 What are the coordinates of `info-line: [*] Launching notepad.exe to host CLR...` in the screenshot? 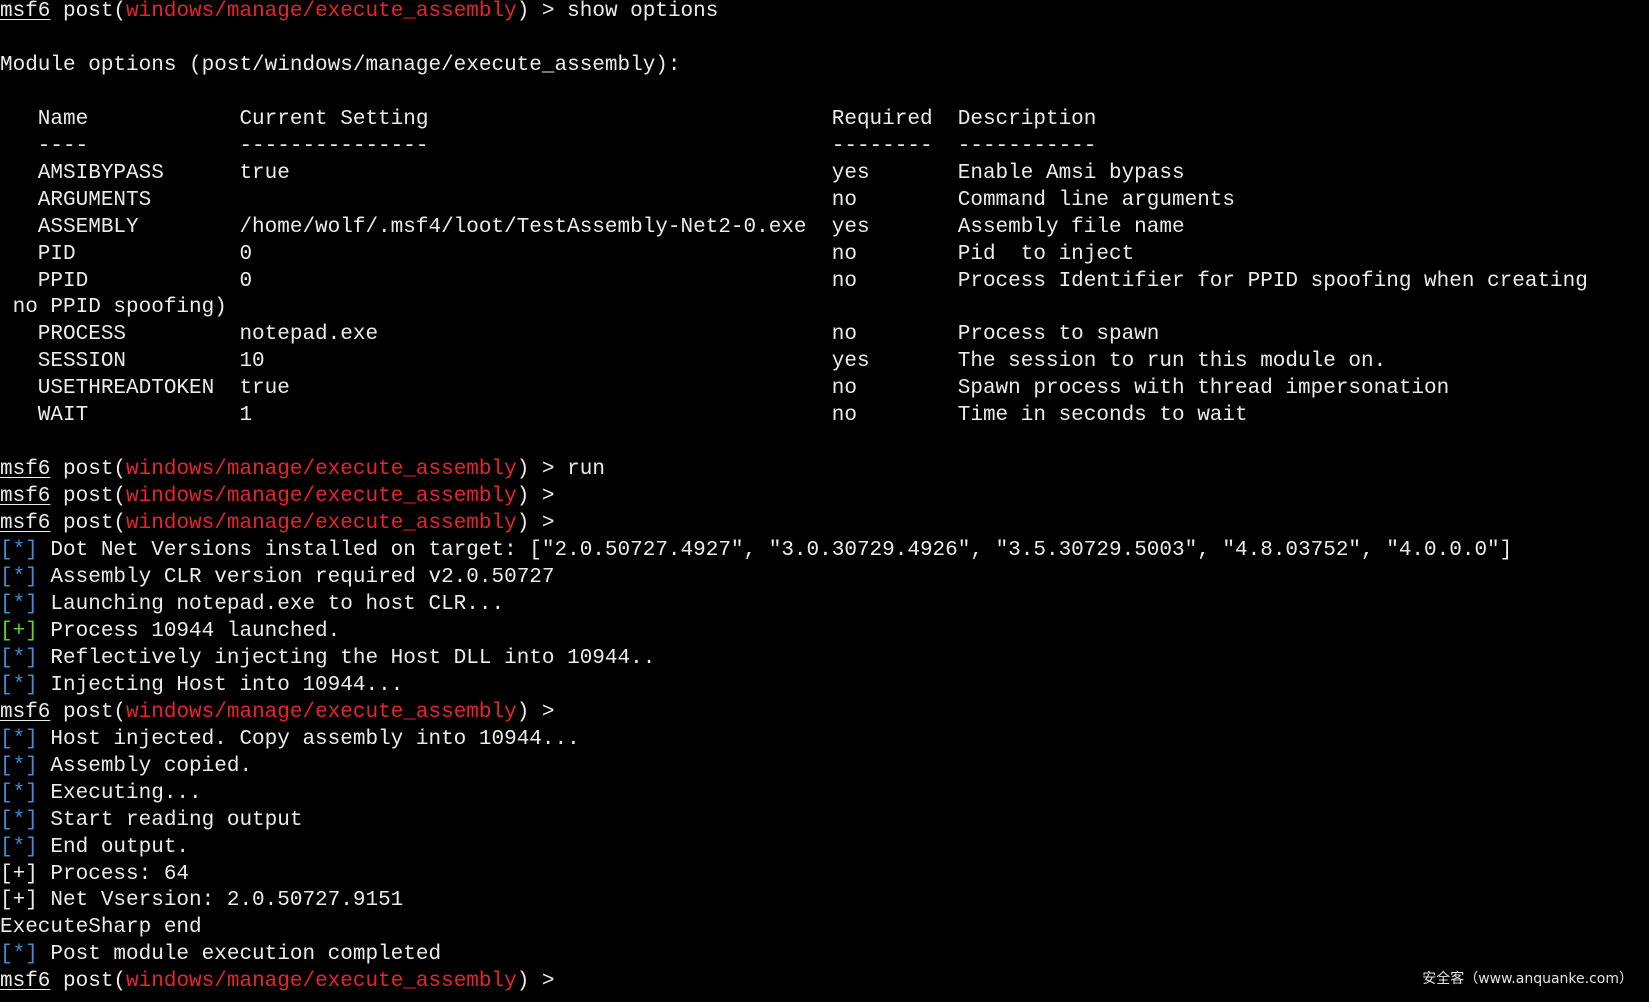 It's located at (824, 605).